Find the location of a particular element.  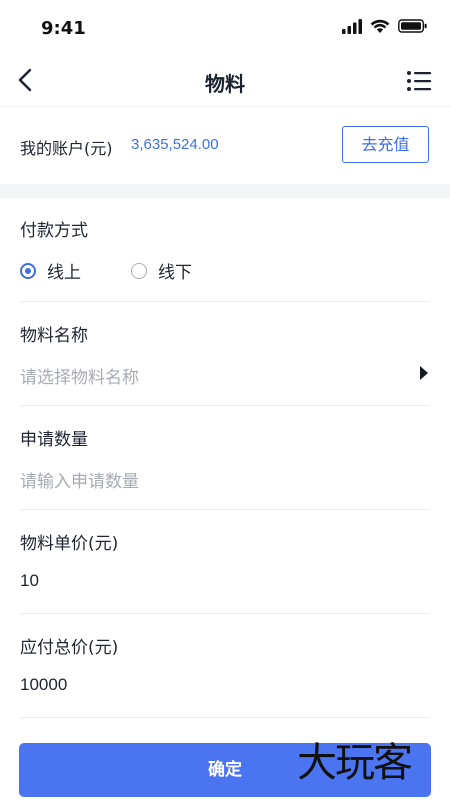

wifi-icon is located at coordinates (380, 26).